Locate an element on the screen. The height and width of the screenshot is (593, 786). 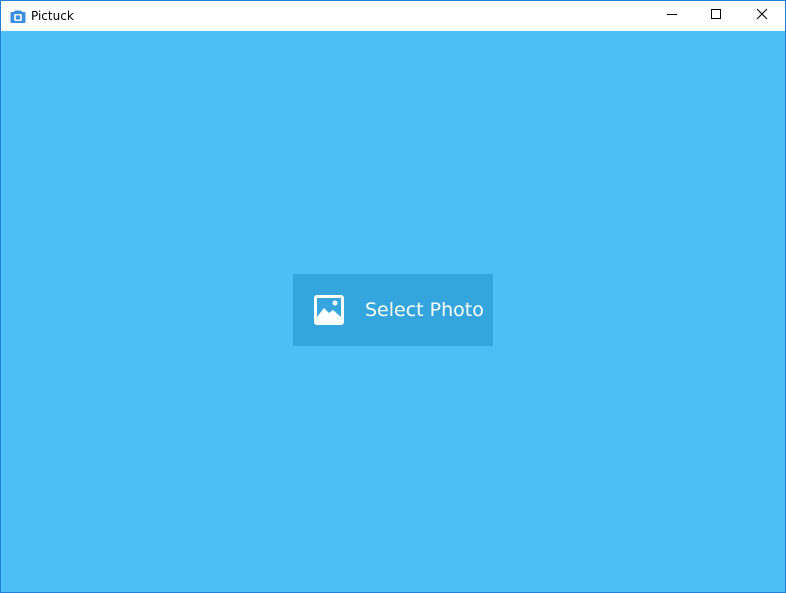
camera-icon is located at coordinates (18, 16).